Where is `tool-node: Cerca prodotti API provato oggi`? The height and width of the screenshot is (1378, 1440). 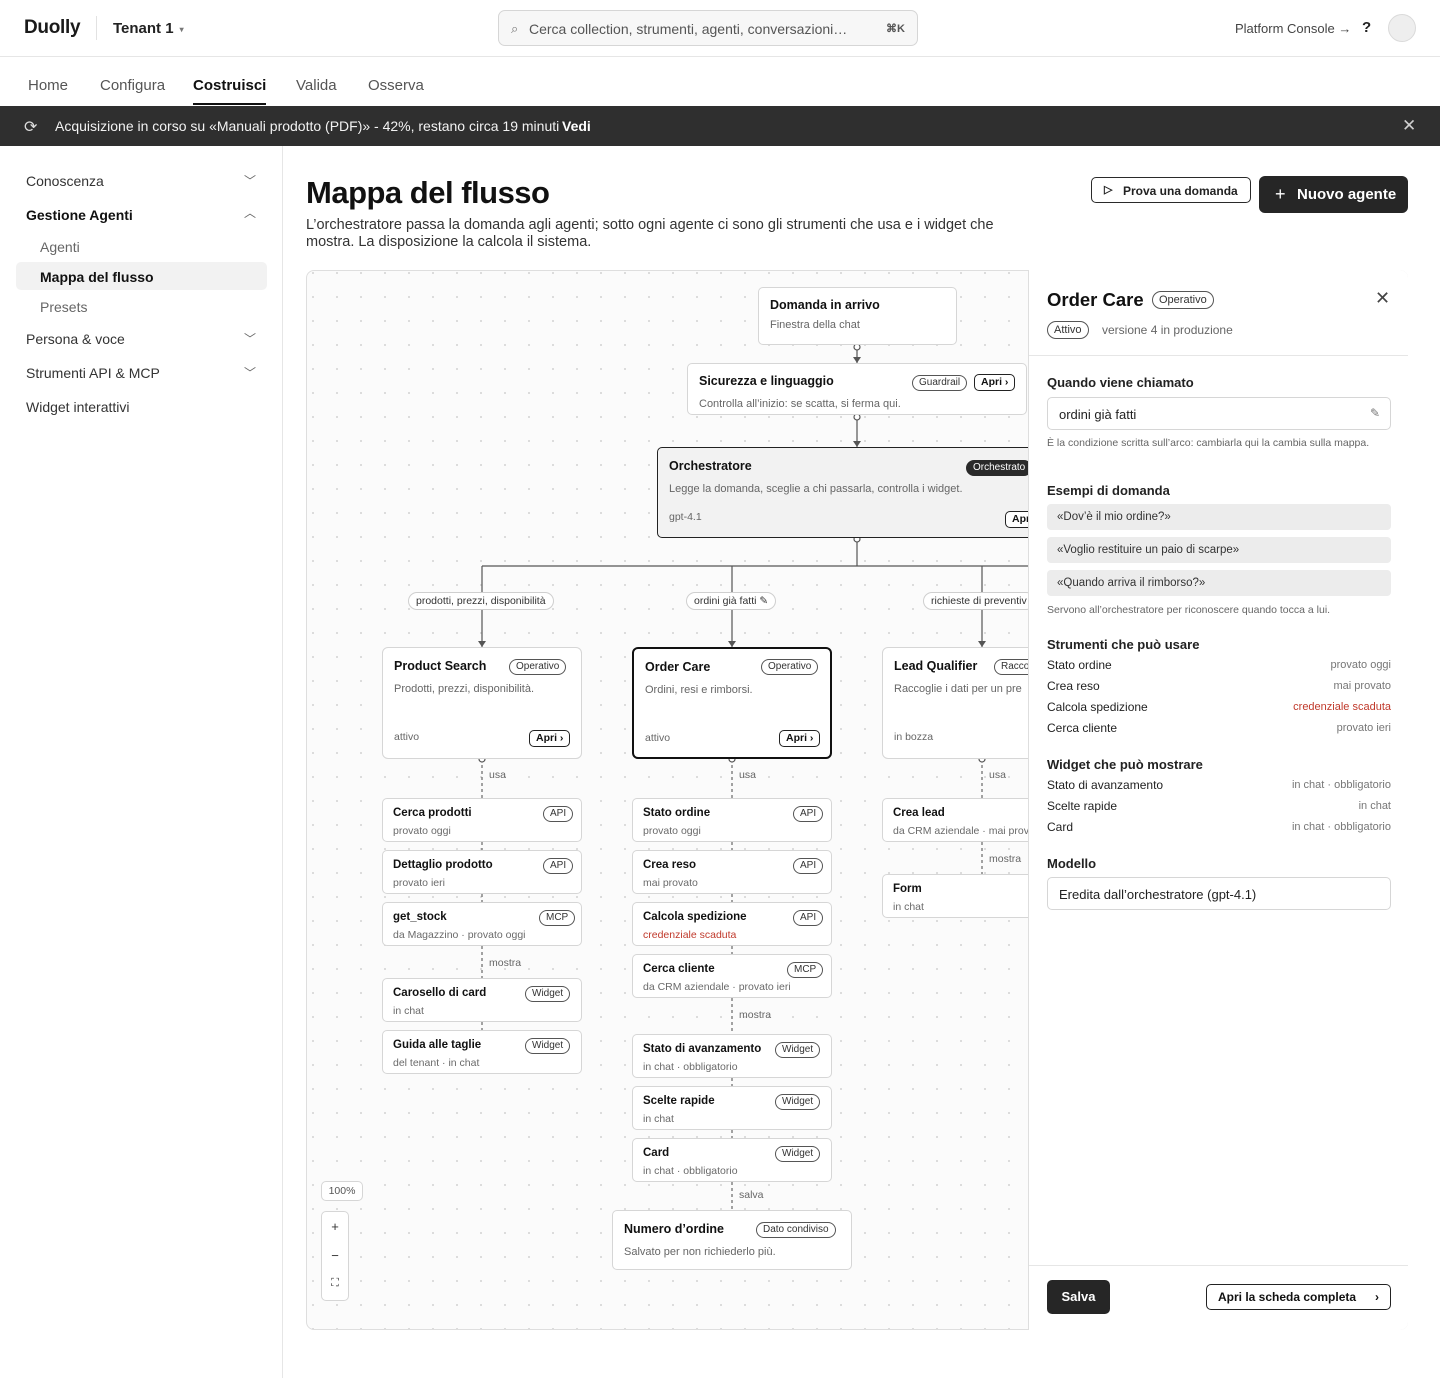
tool-node: Cerca prodotti API provato oggi is located at coordinates (482, 820).